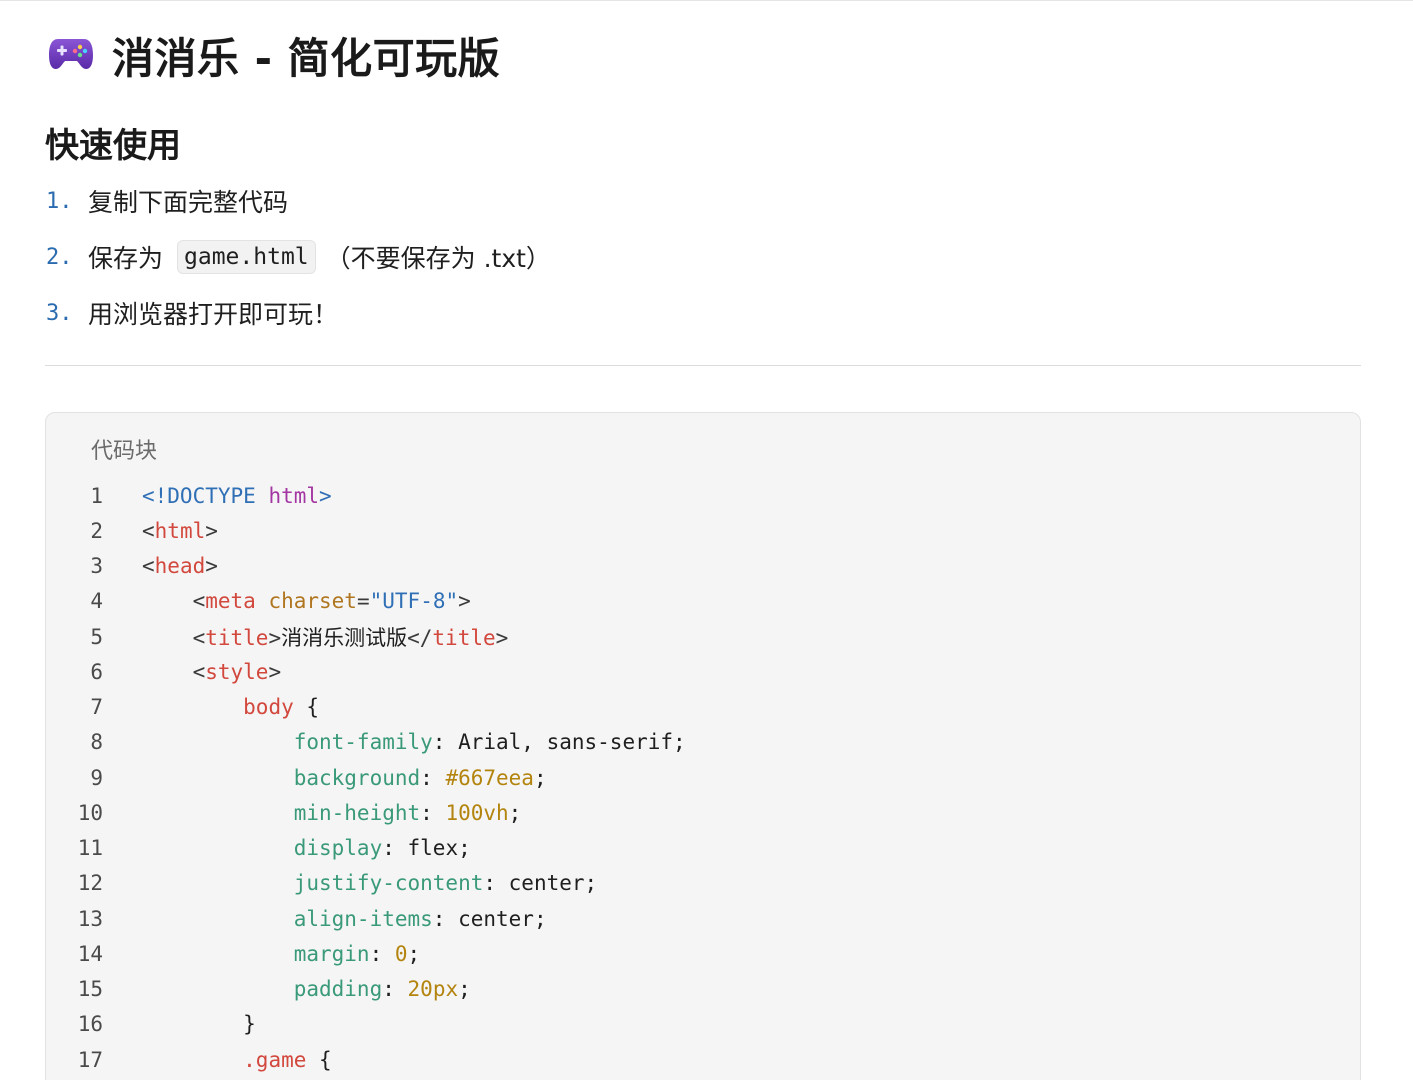 This screenshot has width=1413, height=1080. I want to click on step-text: 用浏览器打开即可玩！, so click(213, 314).